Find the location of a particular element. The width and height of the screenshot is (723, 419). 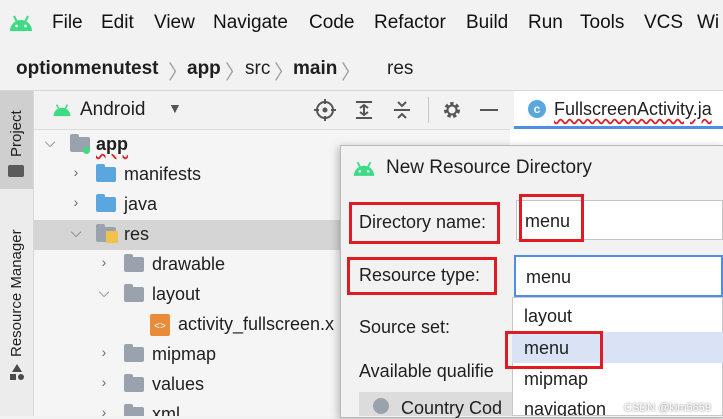

tree-label: layout is located at coordinates (176, 294).